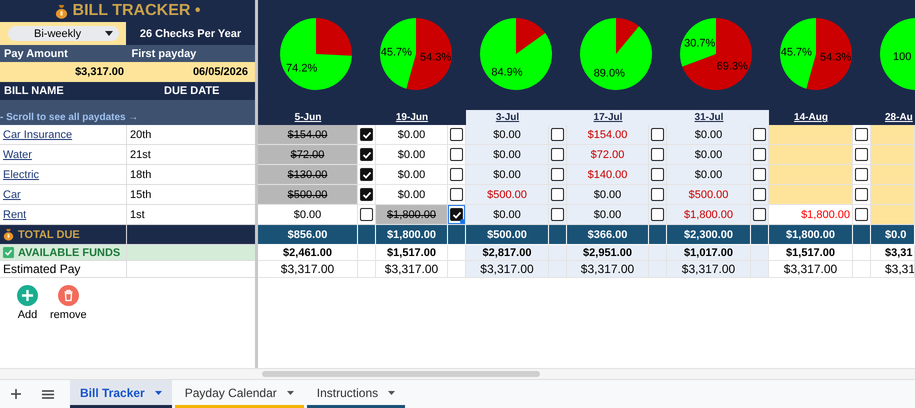 Image resolution: width=915 pixels, height=408 pixels. I want to click on table-cell: $2,300.00, so click(709, 235).